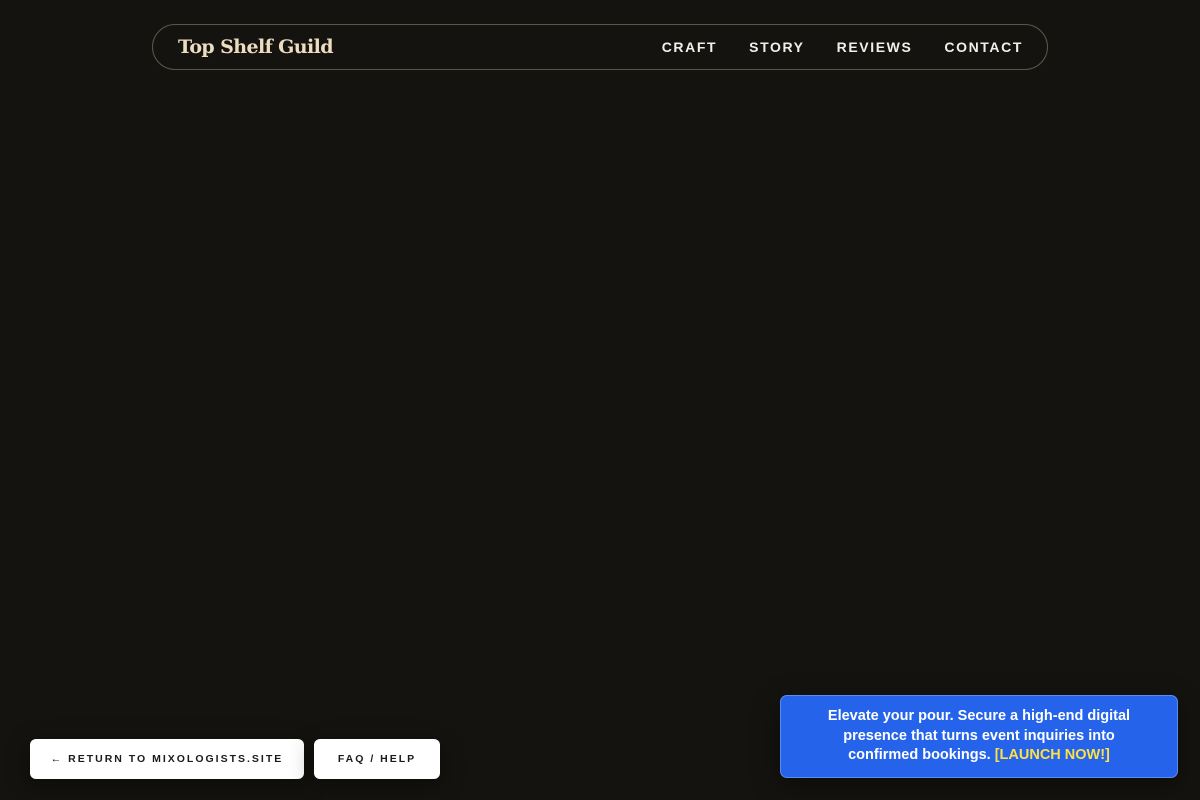 The height and width of the screenshot is (800, 1200). I want to click on brand-logo: Top Shelf Guild, so click(256, 47).